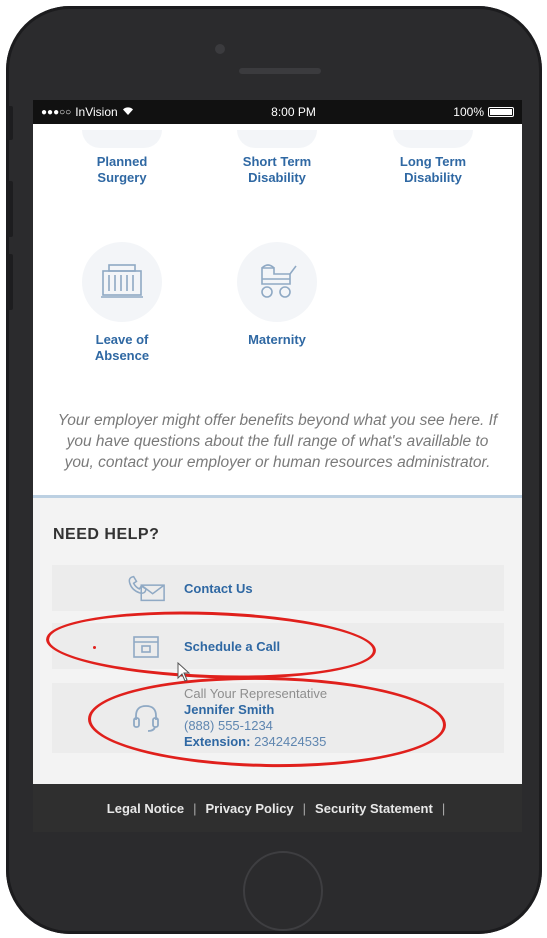  What do you see at coordinates (218, 588) in the screenshot?
I see `contact-us-link: Contact Us` at bounding box center [218, 588].